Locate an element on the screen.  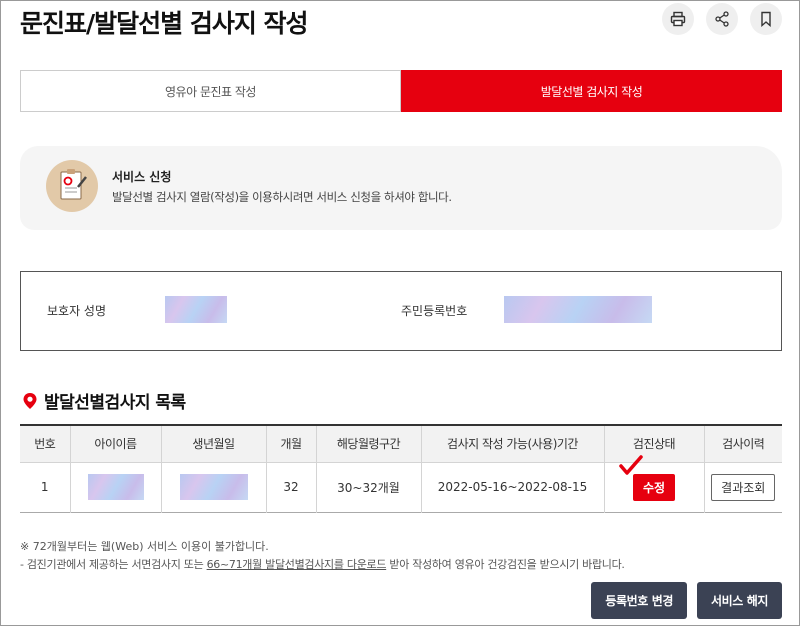
bottom-actions: 등록번호 변경 서비스 해지 is located at coordinates (686, 600).